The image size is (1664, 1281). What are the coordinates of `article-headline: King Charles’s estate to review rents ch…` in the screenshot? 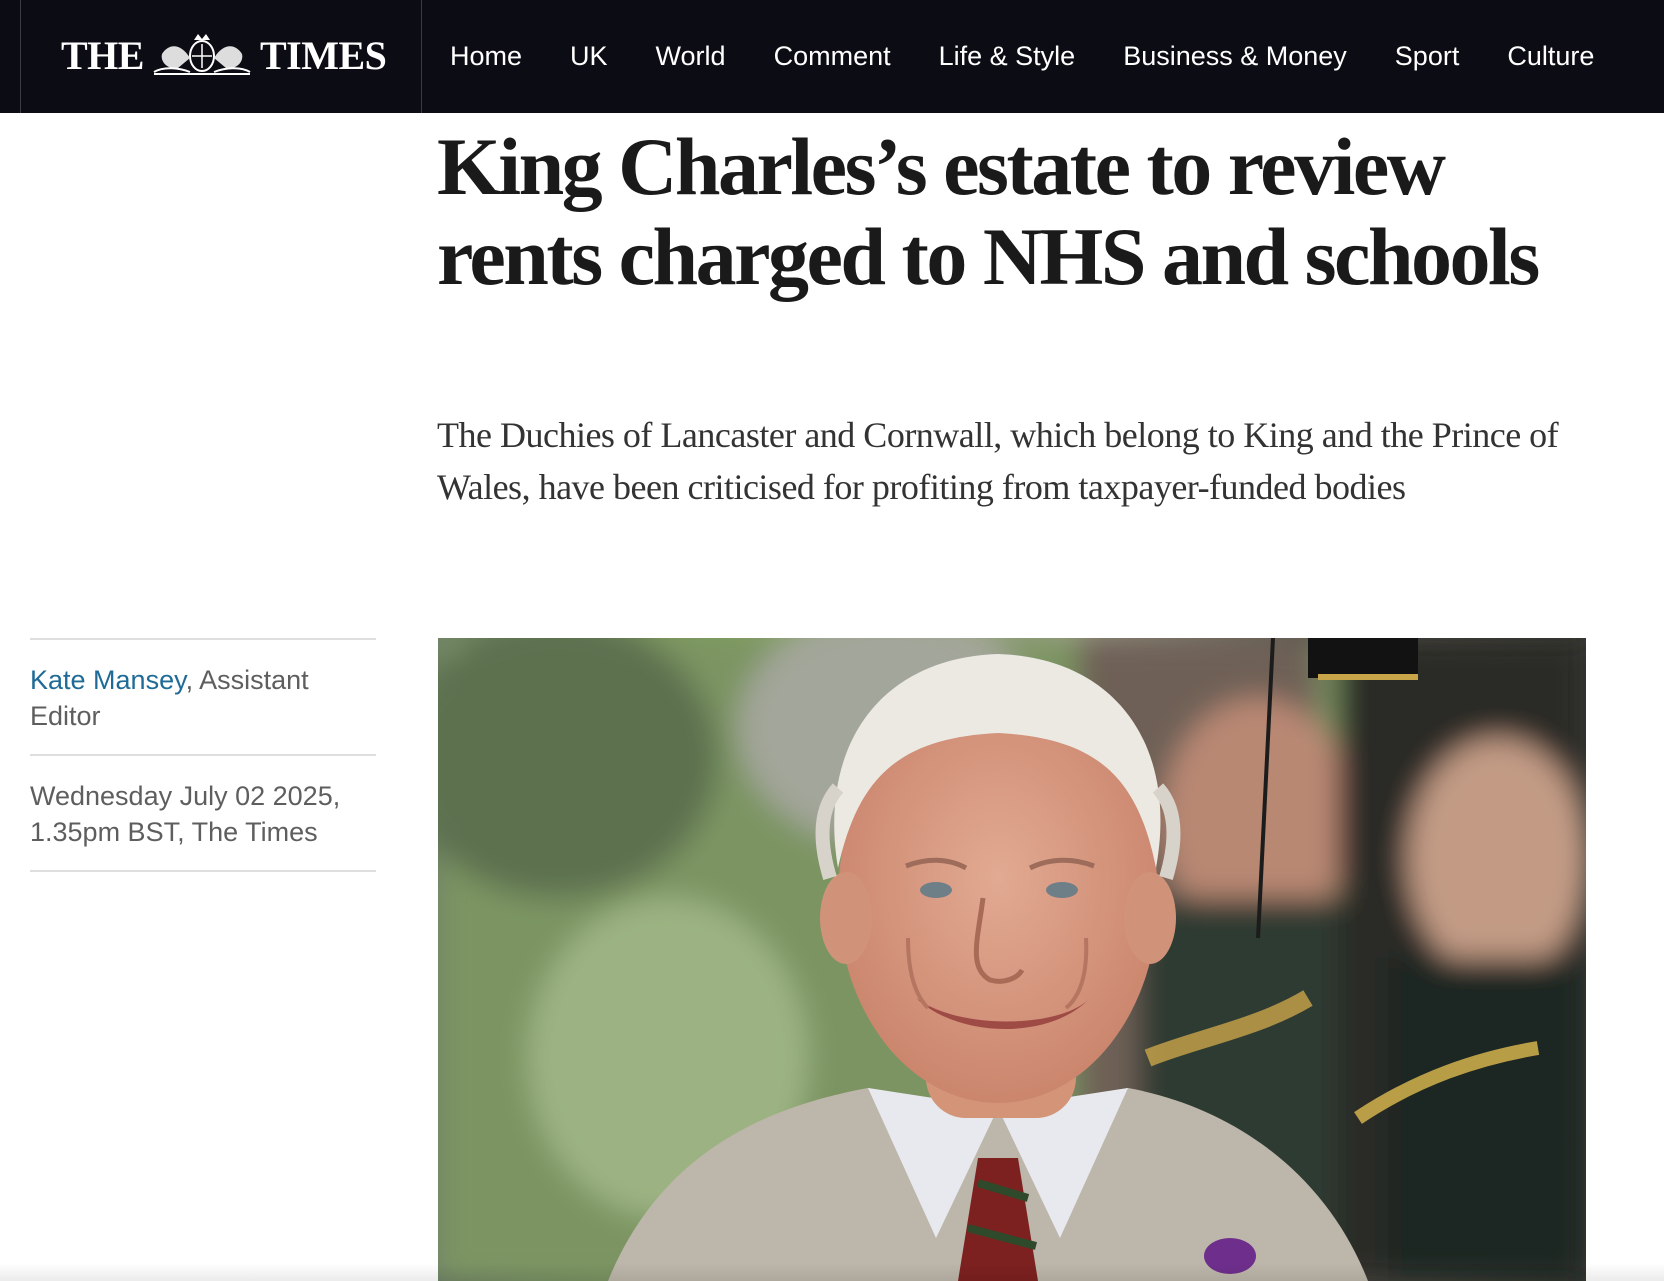 It's located at (988, 211).